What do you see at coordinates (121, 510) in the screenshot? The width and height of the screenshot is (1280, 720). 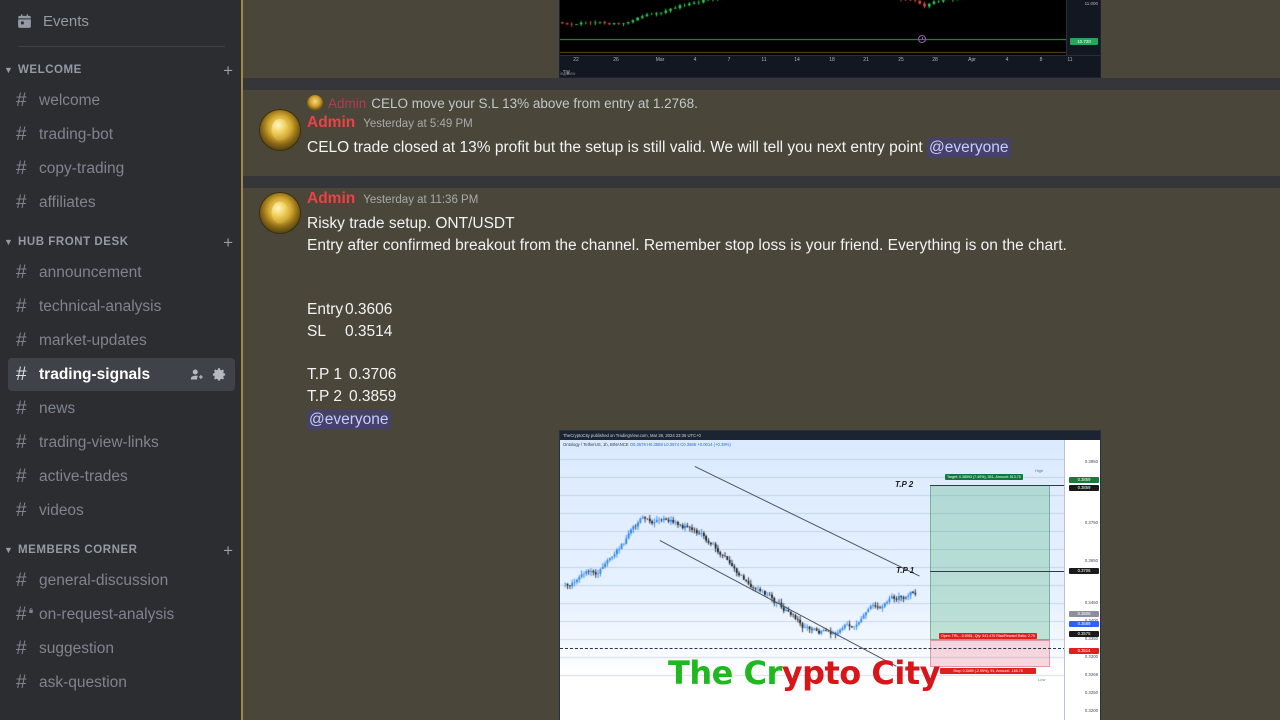 I see `sidebar-item-videos: # videos` at bounding box center [121, 510].